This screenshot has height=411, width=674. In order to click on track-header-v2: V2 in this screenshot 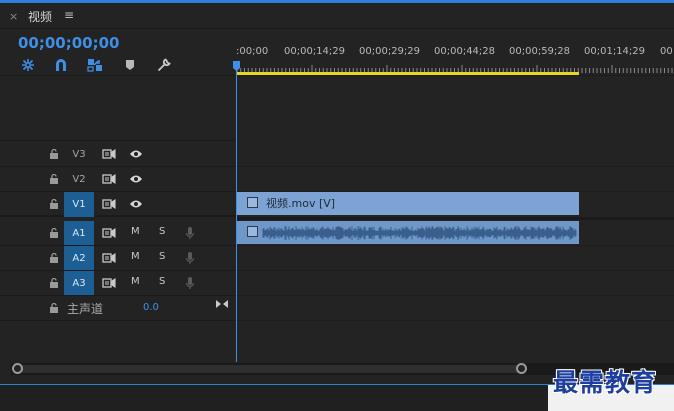, I will do `click(118, 179)`.